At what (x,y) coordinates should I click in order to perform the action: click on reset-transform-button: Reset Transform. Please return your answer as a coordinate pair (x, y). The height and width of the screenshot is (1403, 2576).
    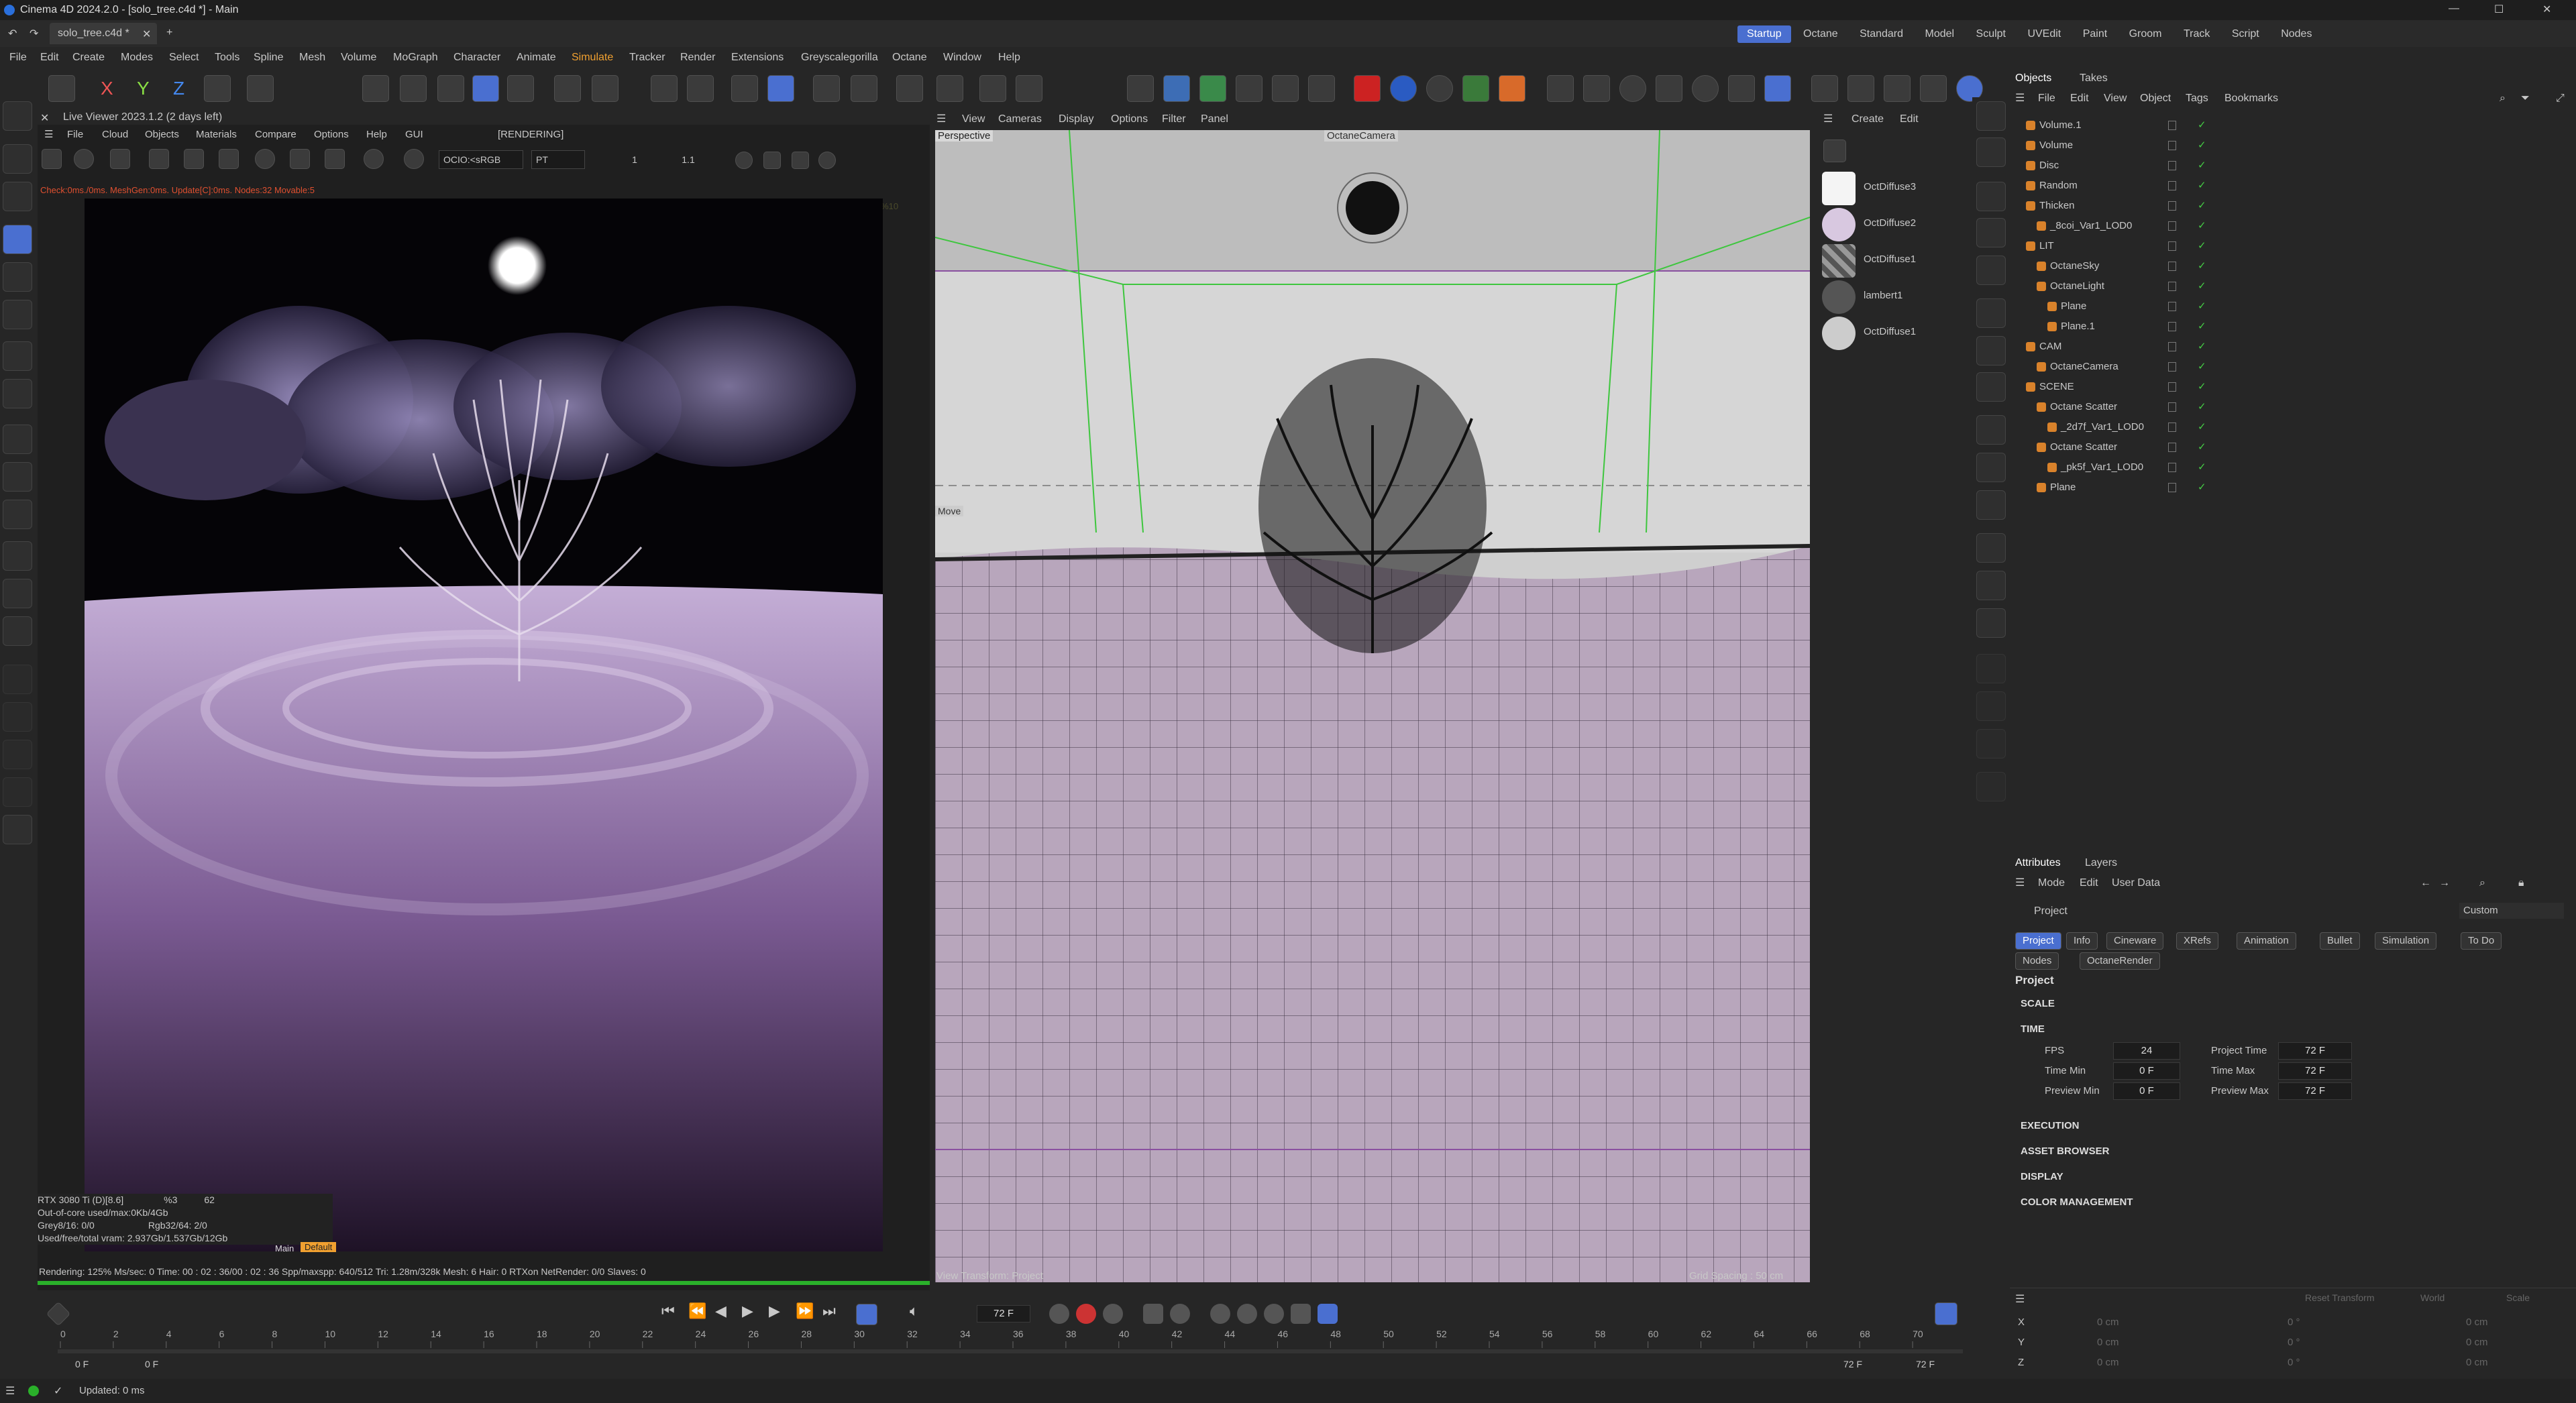
    Looking at the image, I should click on (2339, 1297).